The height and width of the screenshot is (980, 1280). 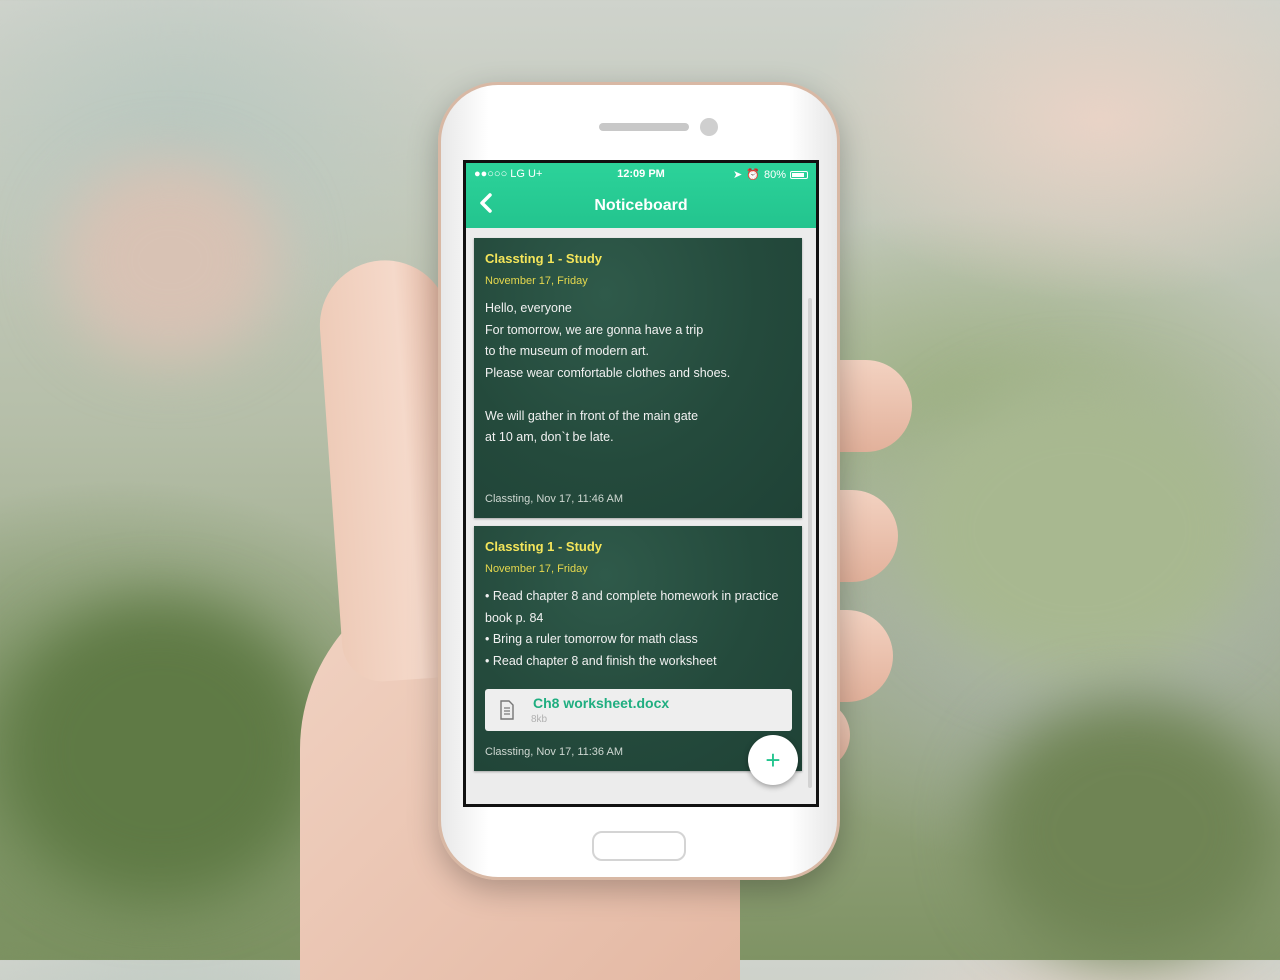 I want to click on notice-line: book p. 84, so click(x=514, y=617).